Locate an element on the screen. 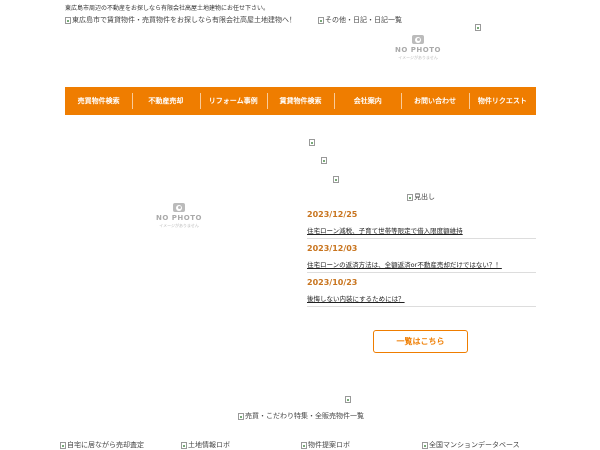  bottom-link-land-robot: 土地情報ロボ is located at coordinates (205, 445).